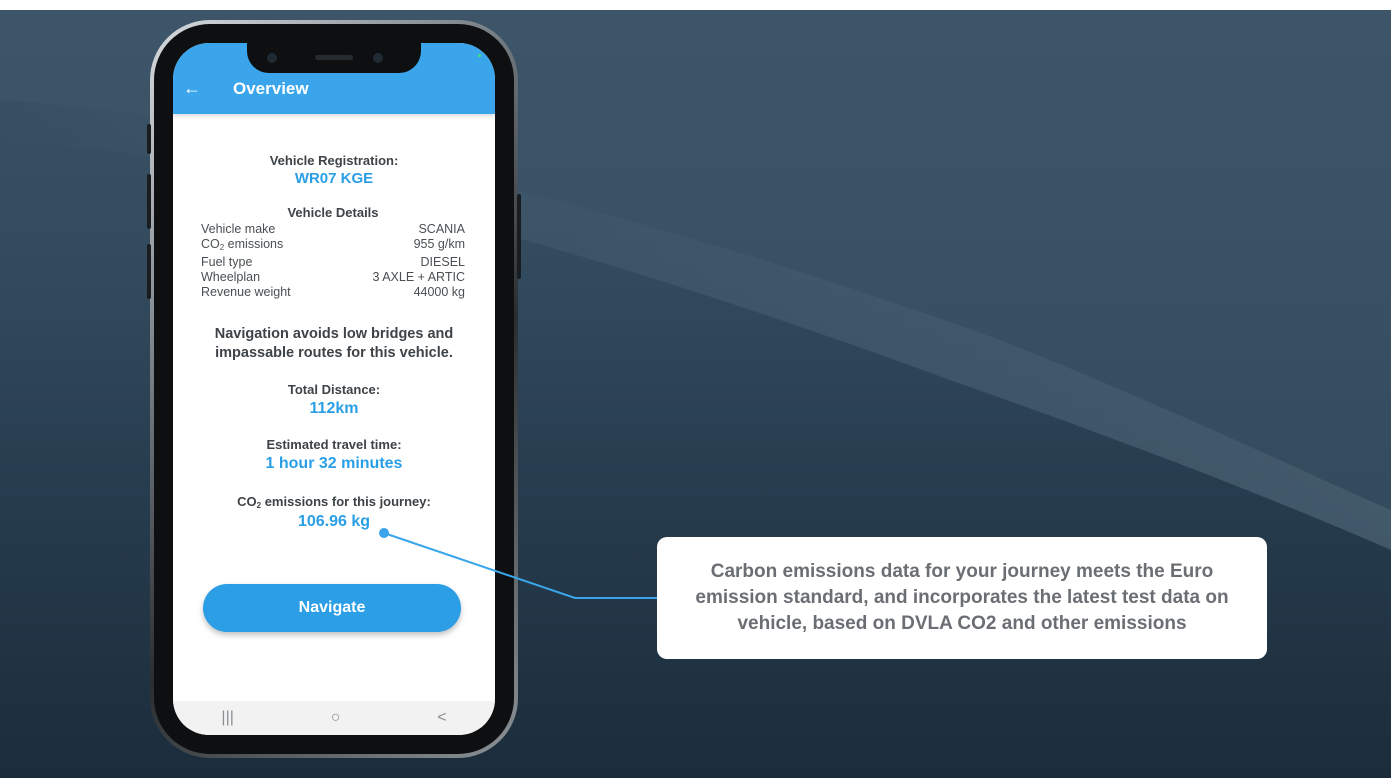 The image size is (1391, 778). I want to click on detail-value: SCANIA, so click(441, 229).